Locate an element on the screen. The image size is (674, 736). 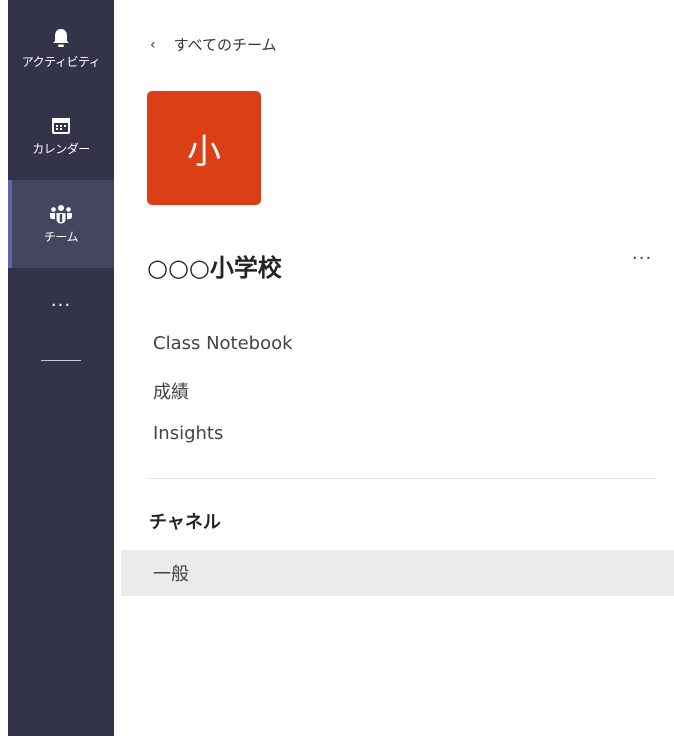
channel-item-general: 一般 is located at coordinates (397, 573).